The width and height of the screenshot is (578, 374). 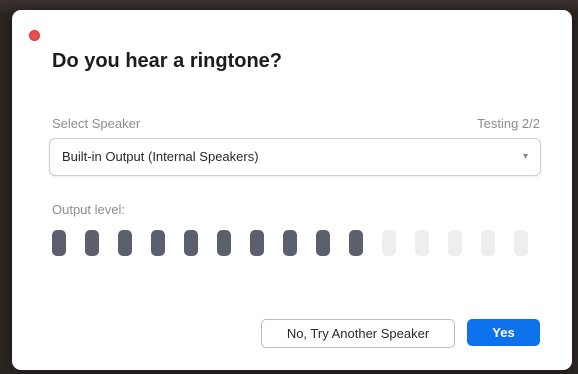 What do you see at coordinates (34, 35) in the screenshot?
I see `close-icon` at bounding box center [34, 35].